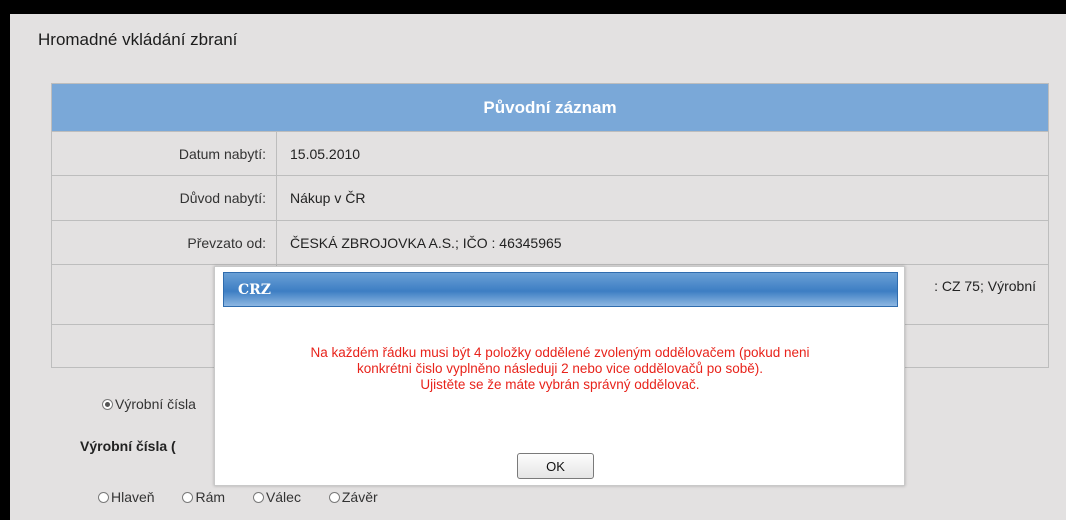  I want to click on part-option-cylinder: Válec, so click(276, 497).